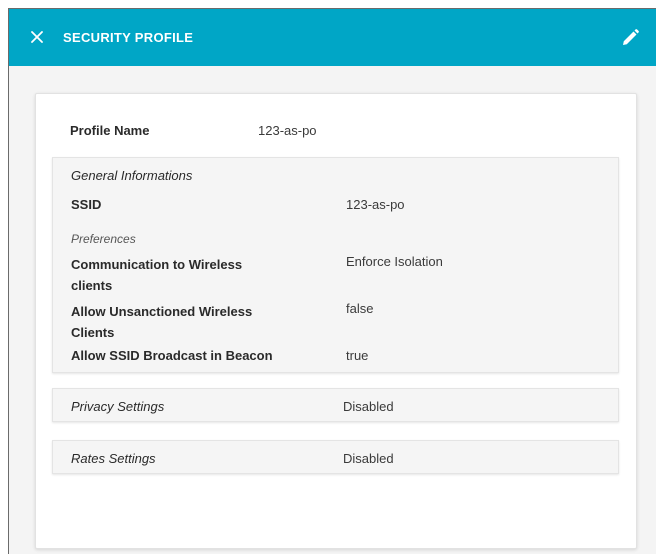  I want to click on close-icon, so click(37, 37).